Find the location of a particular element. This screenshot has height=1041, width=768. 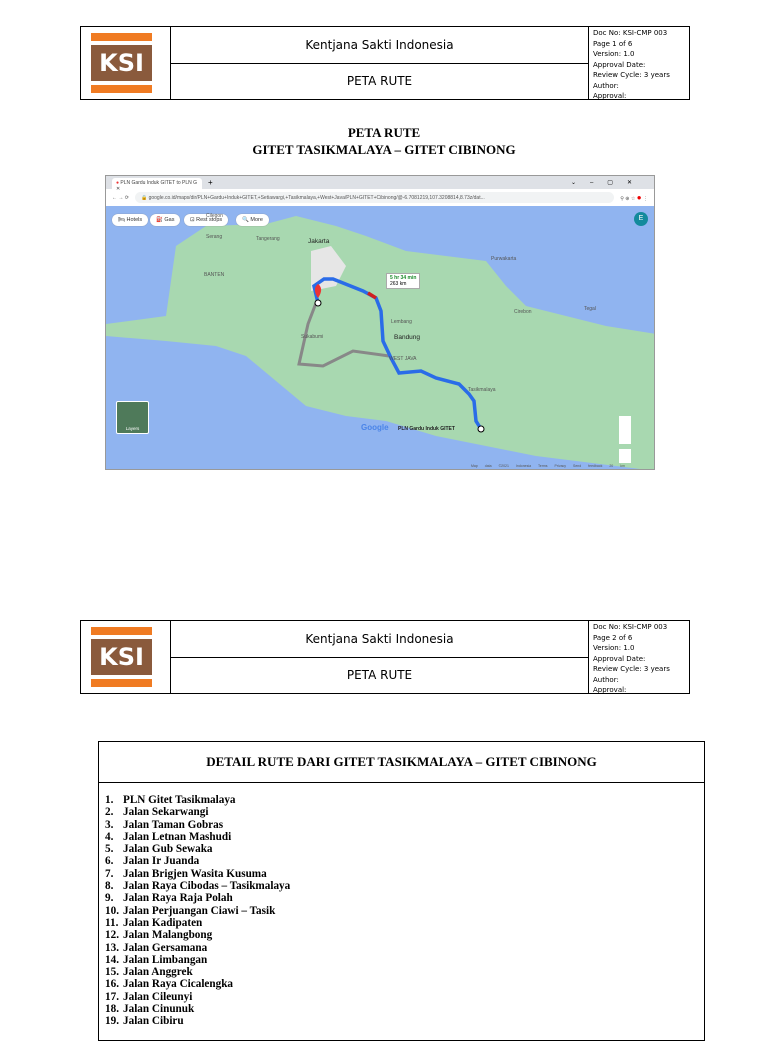

route-item: 4. Jalan Letnan Mashudi is located at coordinates (168, 836).